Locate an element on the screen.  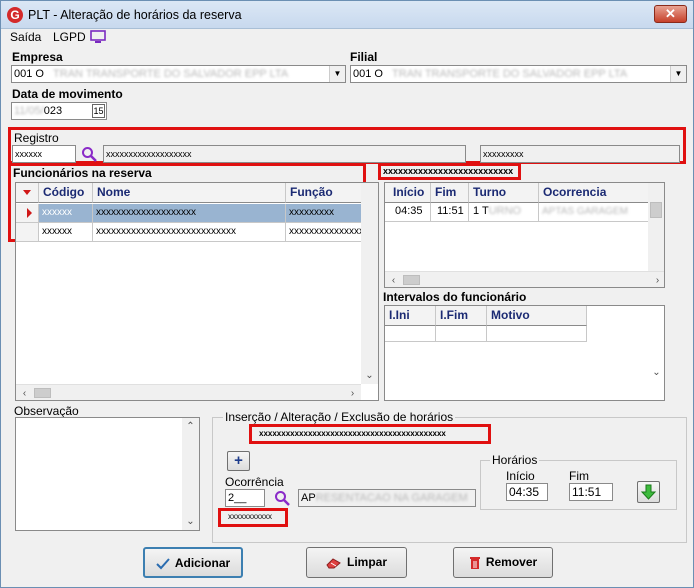
confirm-down-button is located at coordinates (648, 492).